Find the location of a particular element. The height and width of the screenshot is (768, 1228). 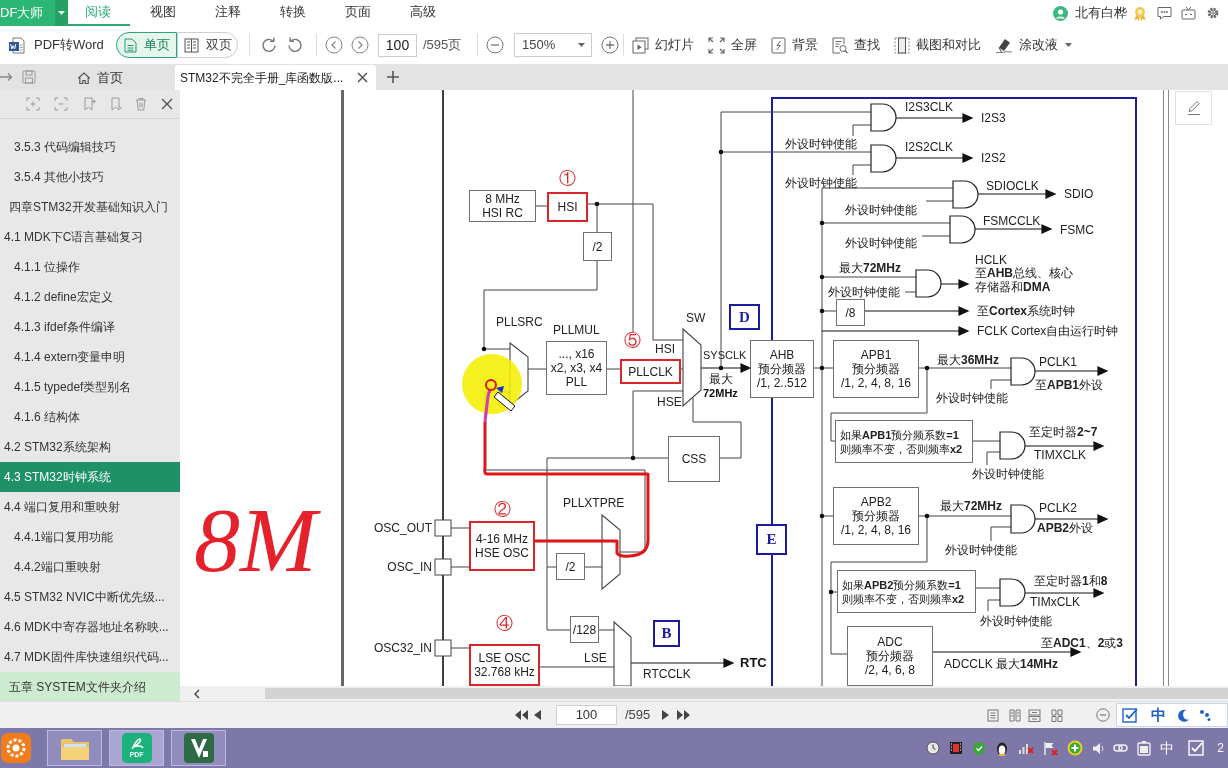

outline-item: 4.1.4 extern变量申明 is located at coordinates (90, 357).